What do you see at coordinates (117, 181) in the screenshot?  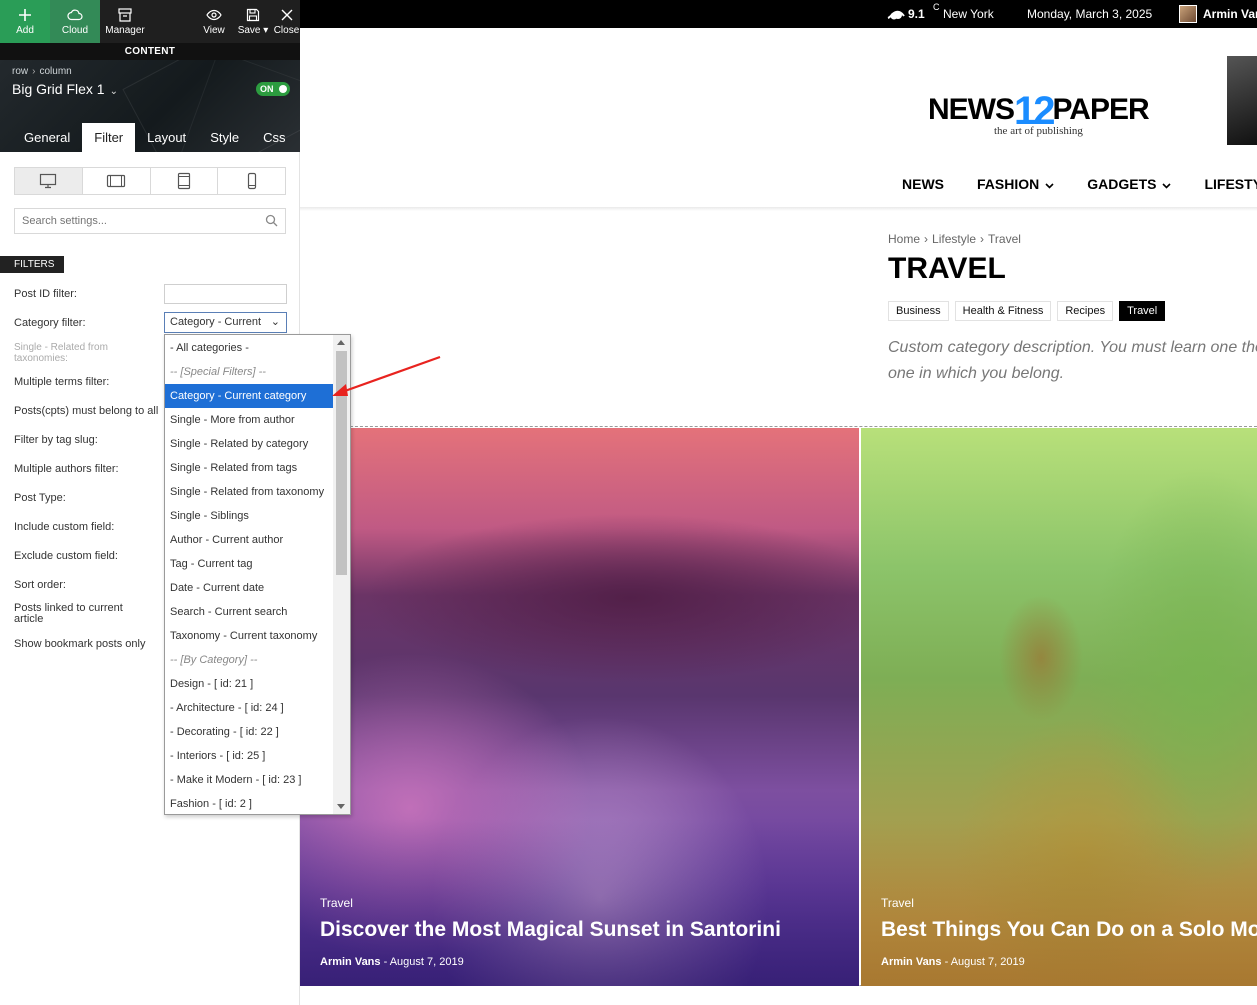 I see `device-tablet-landscape` at bounding box center [117, 181].